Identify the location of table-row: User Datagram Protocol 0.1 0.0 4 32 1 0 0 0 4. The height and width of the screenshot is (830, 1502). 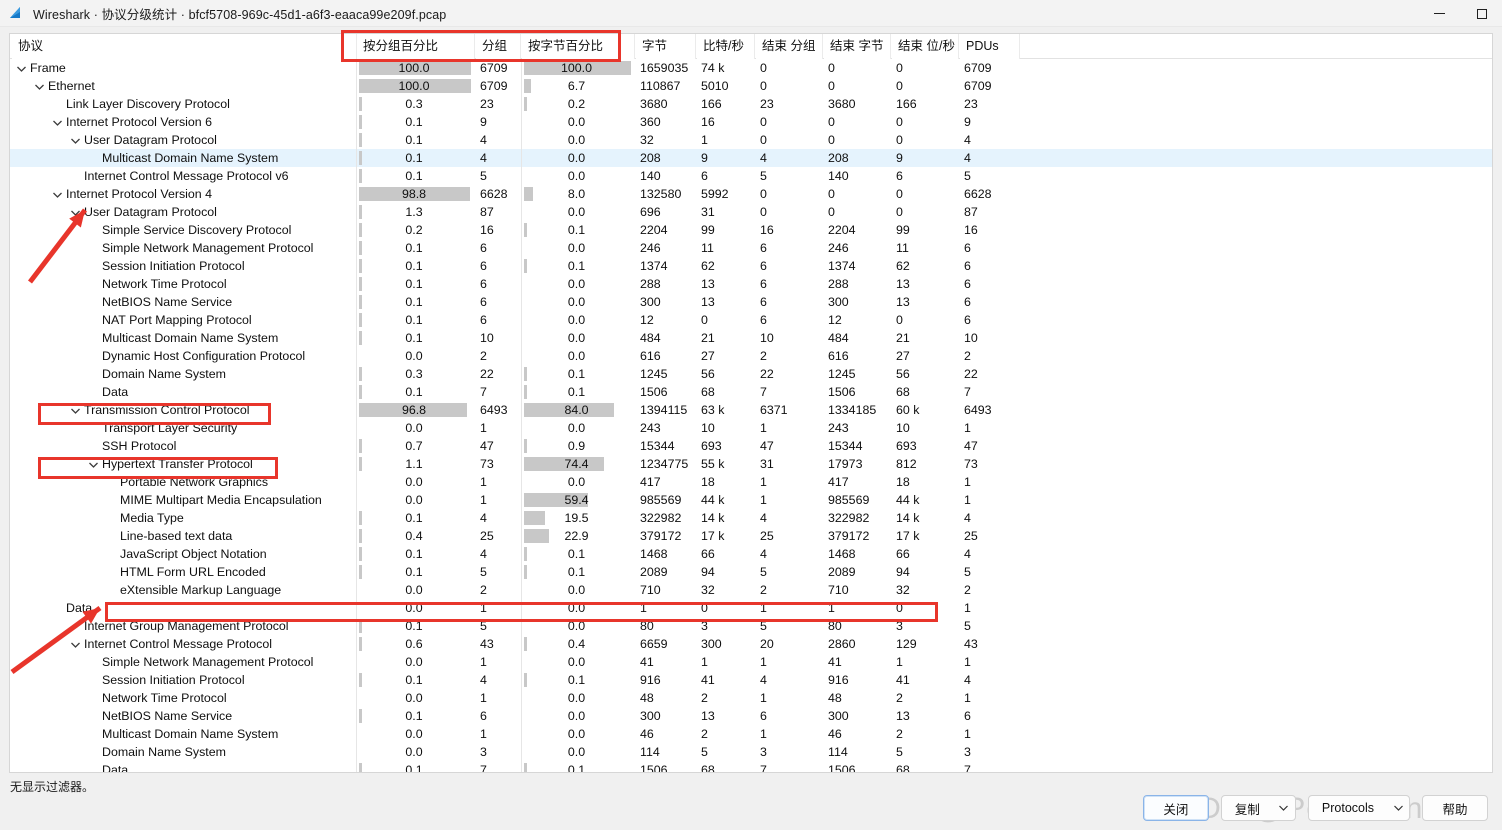
(751, 140).